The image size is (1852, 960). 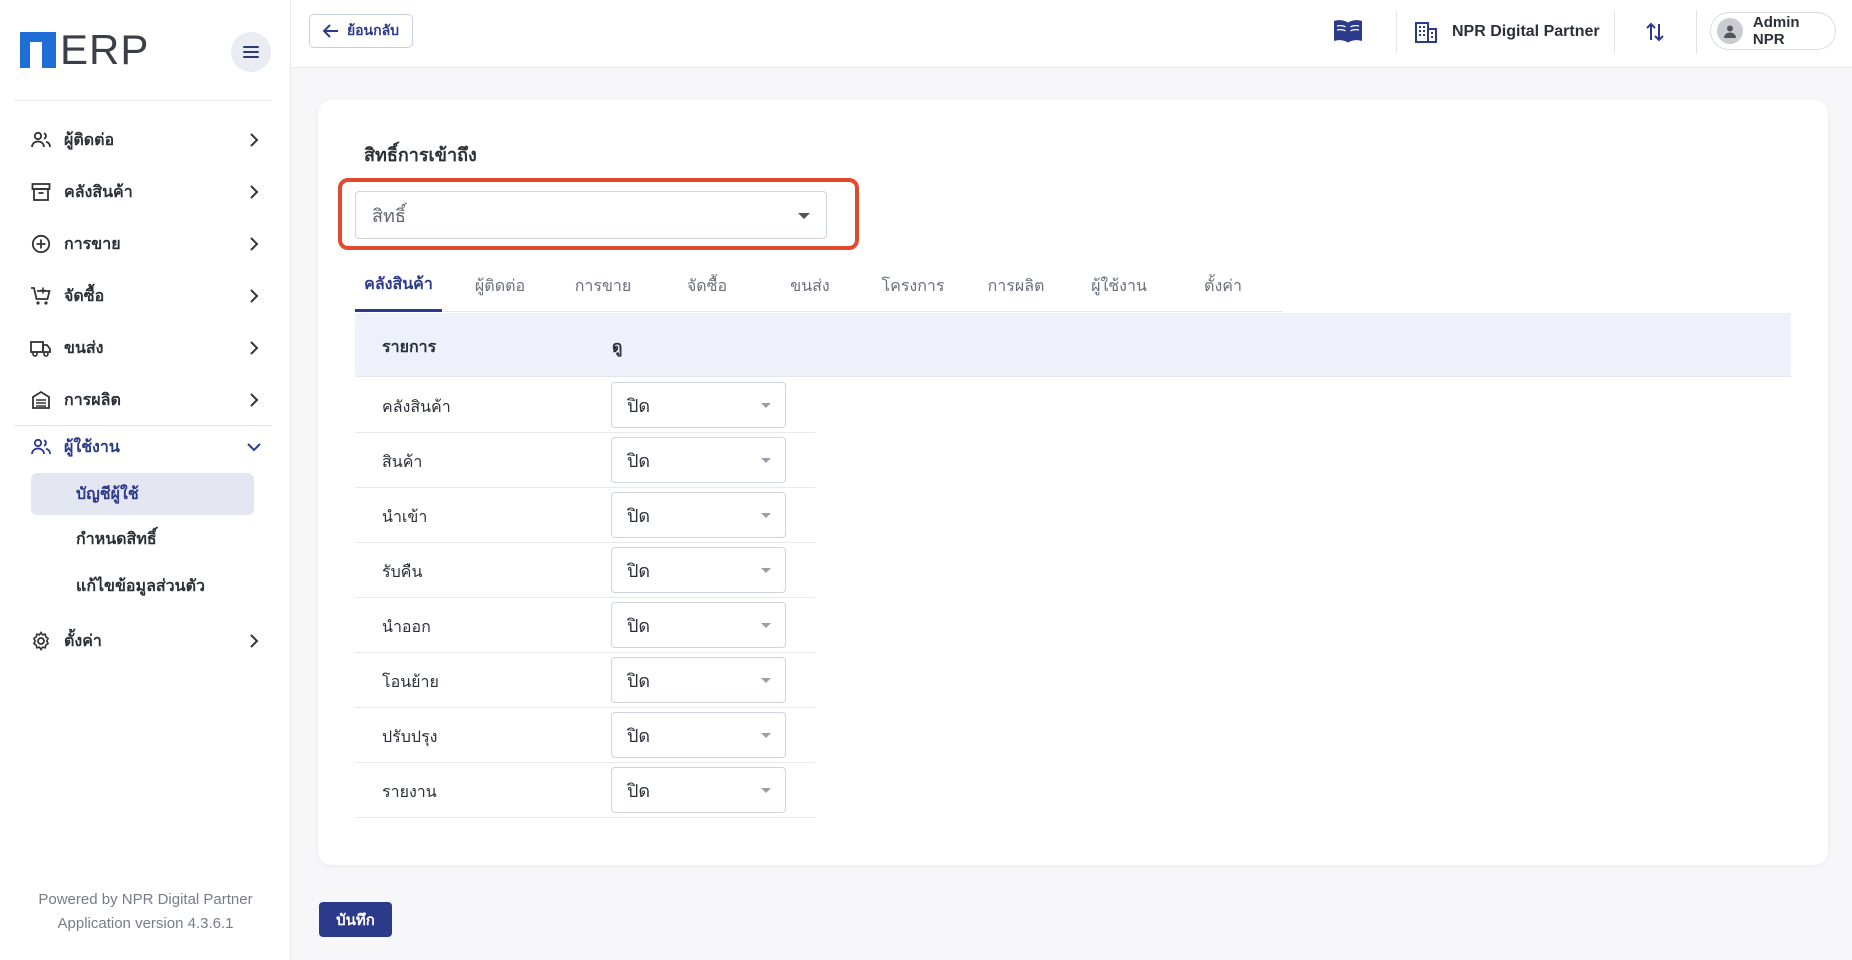 What do you see at coordinates (585, 625) in the screenshot?
I see `table-row: นำออก ปิด` at bounding box center [585, 625].